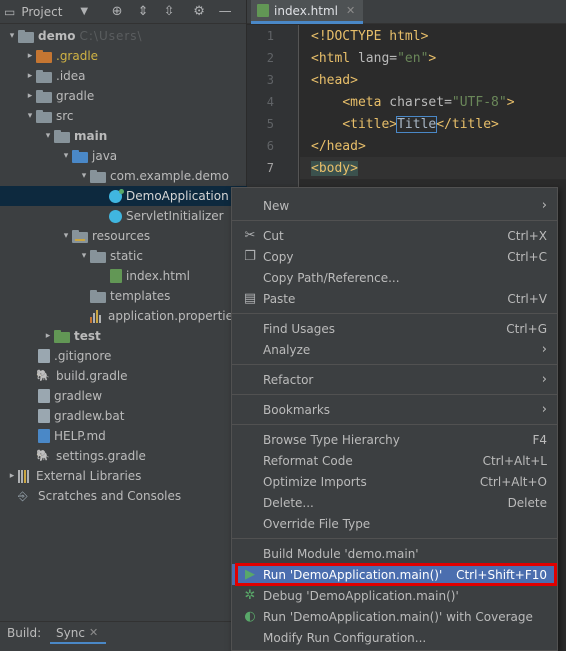  I want to click on copy-icon: ❐, so click(250, 256).